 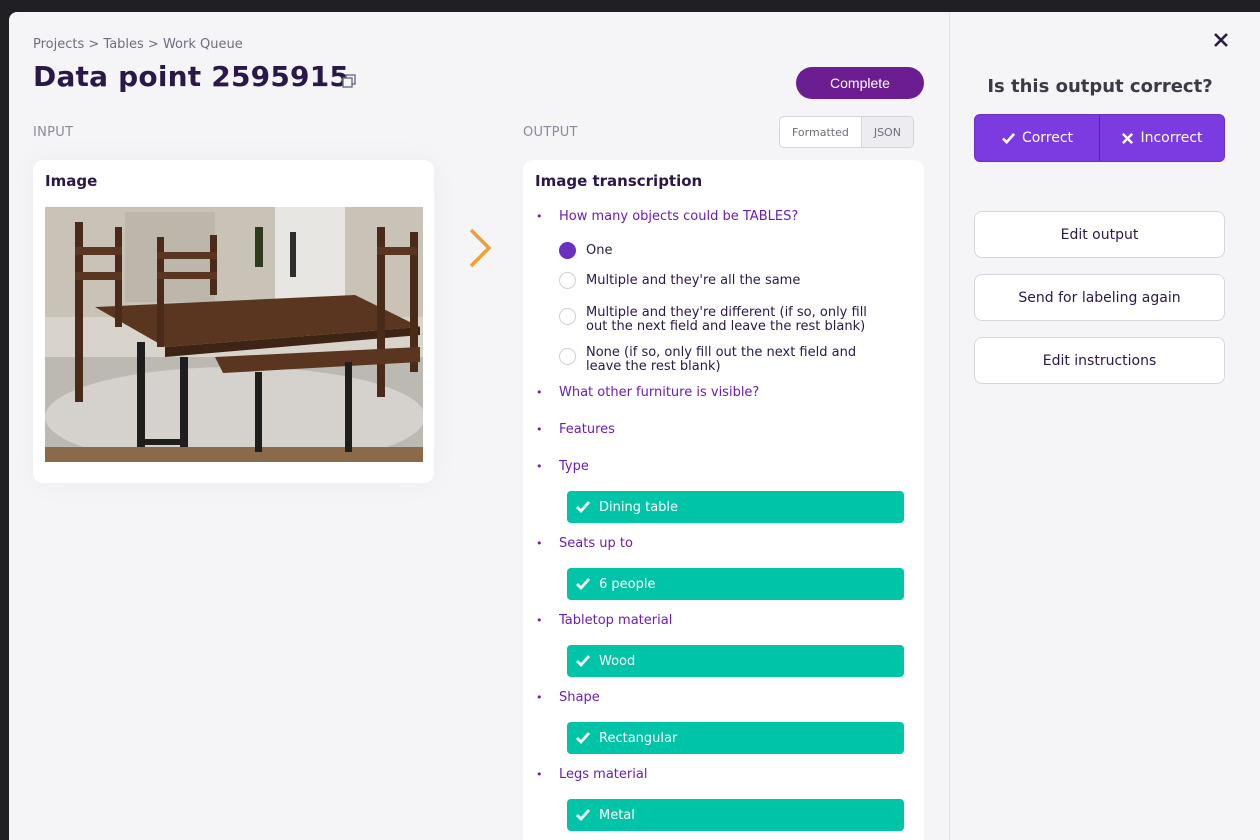 I want to click on edit-output-button: Edit output, so click(x=1099, y=234).